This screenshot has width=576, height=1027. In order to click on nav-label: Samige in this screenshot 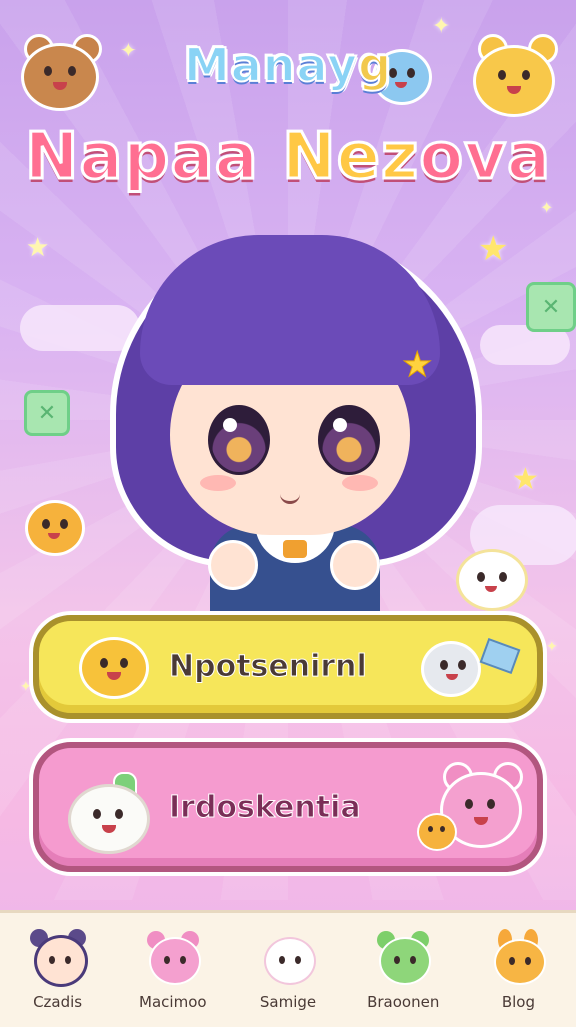, I will do `click(288, 1002)`.